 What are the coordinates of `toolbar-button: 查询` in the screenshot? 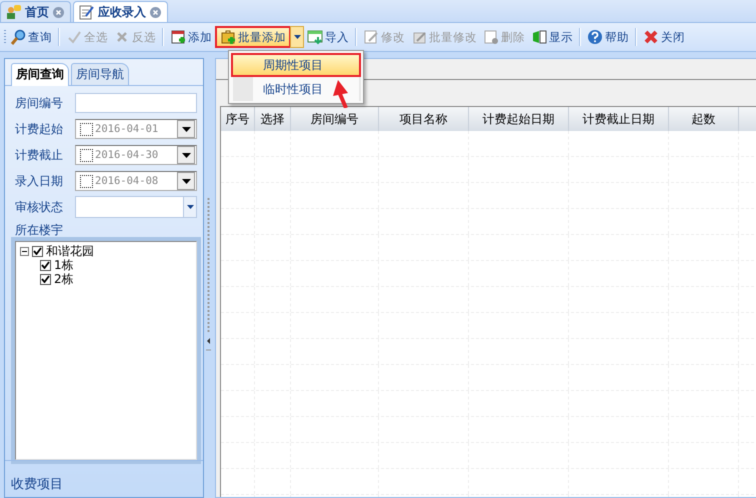 It's located at (31, 37).